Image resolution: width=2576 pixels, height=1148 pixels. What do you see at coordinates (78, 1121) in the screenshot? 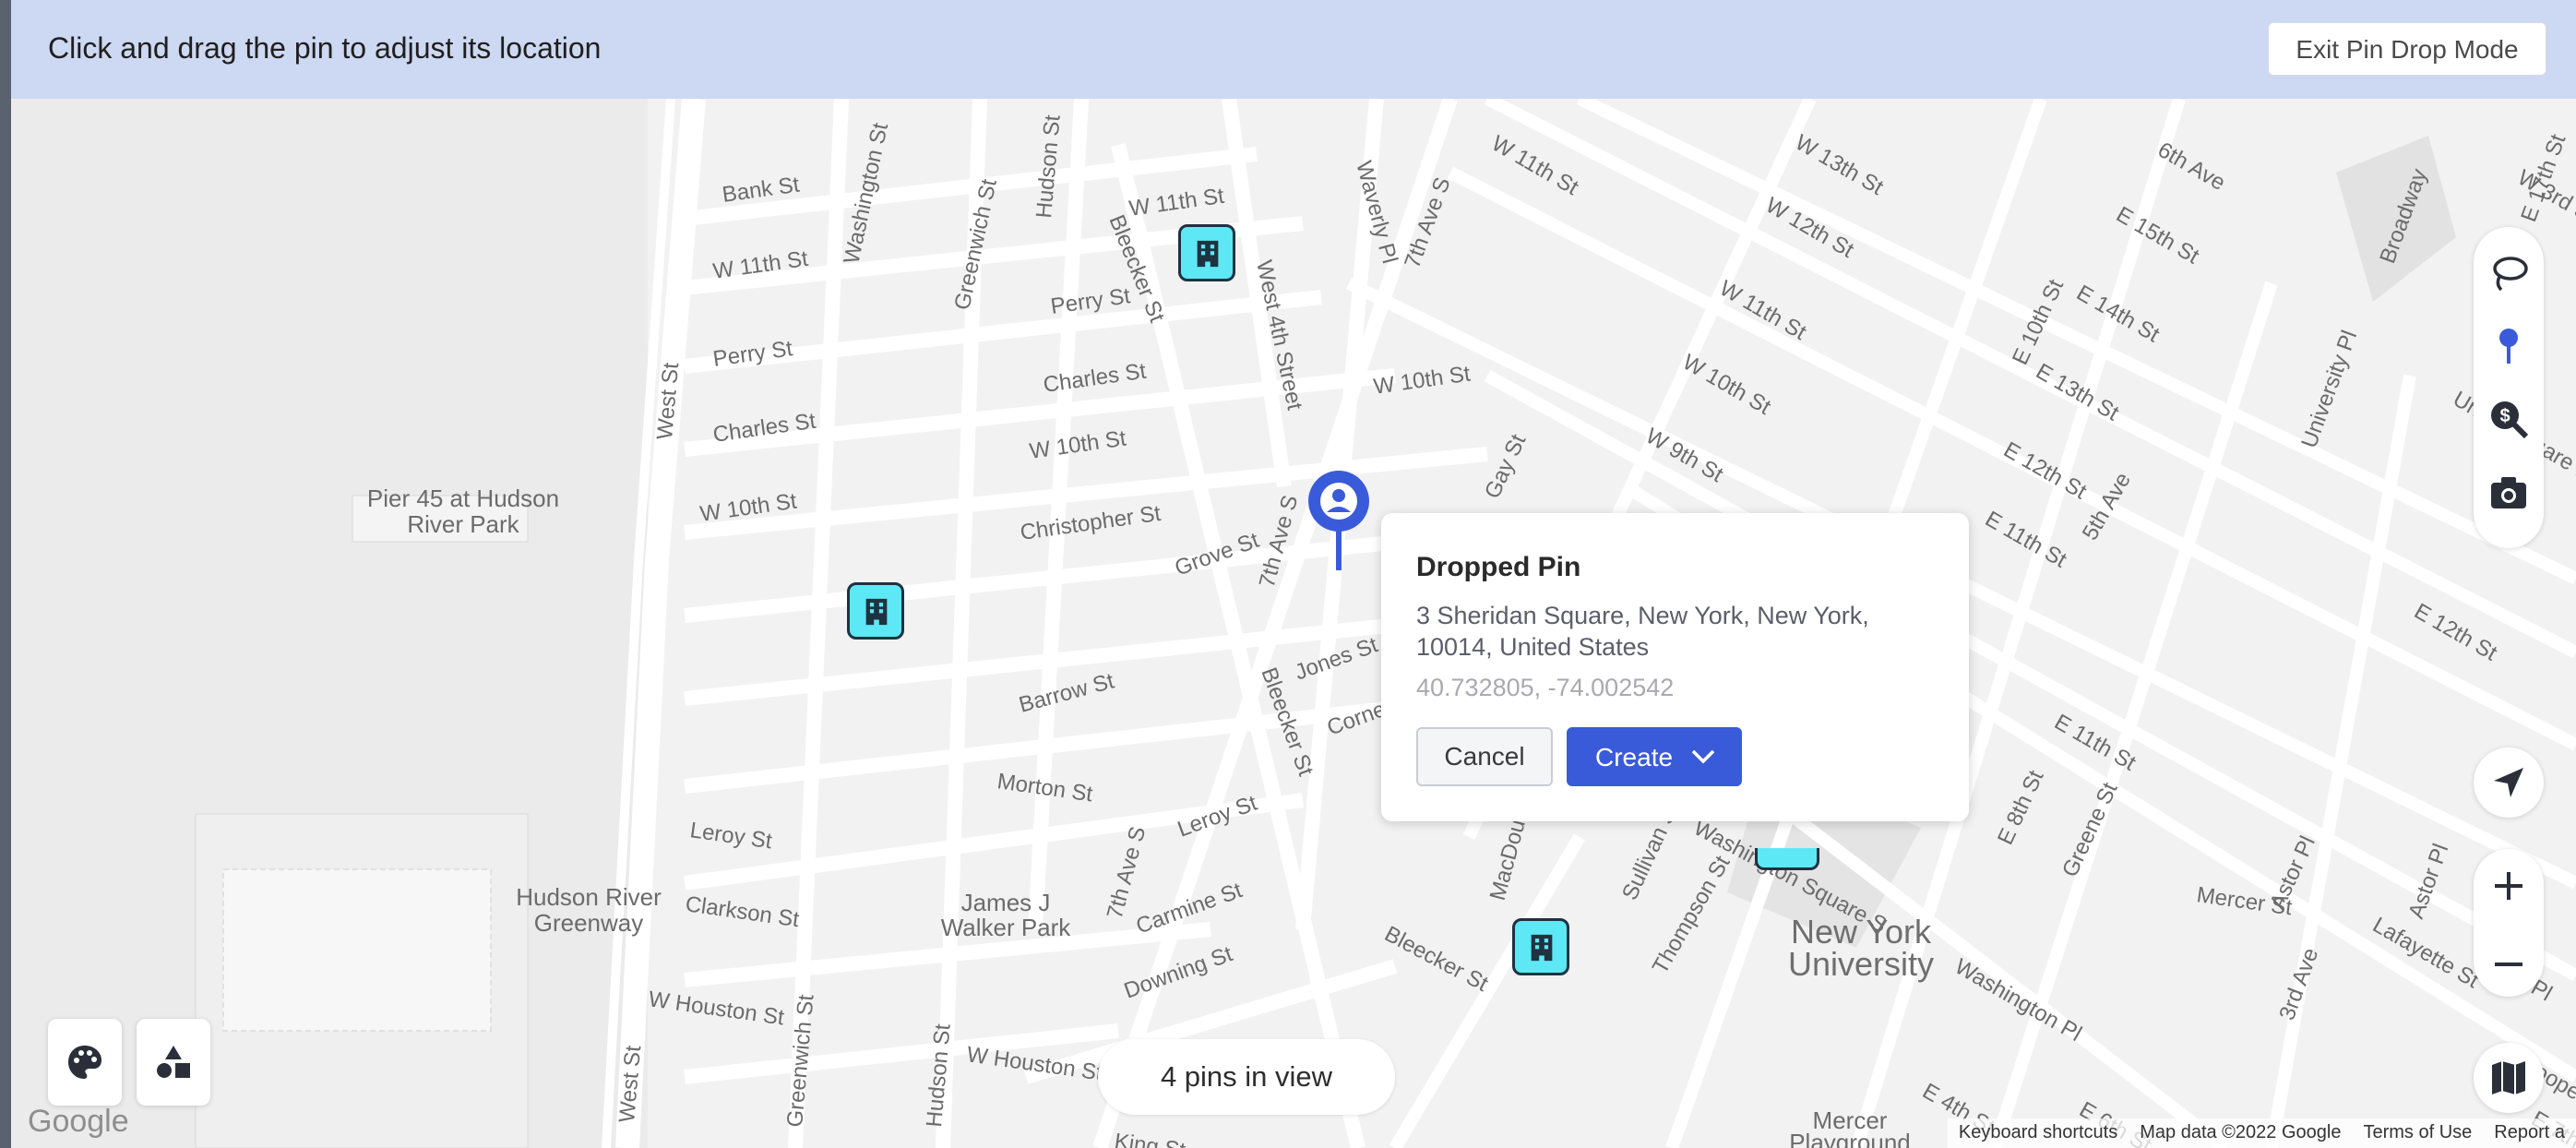
I see `google-logo: Google` at bounding box center [78, 1121].